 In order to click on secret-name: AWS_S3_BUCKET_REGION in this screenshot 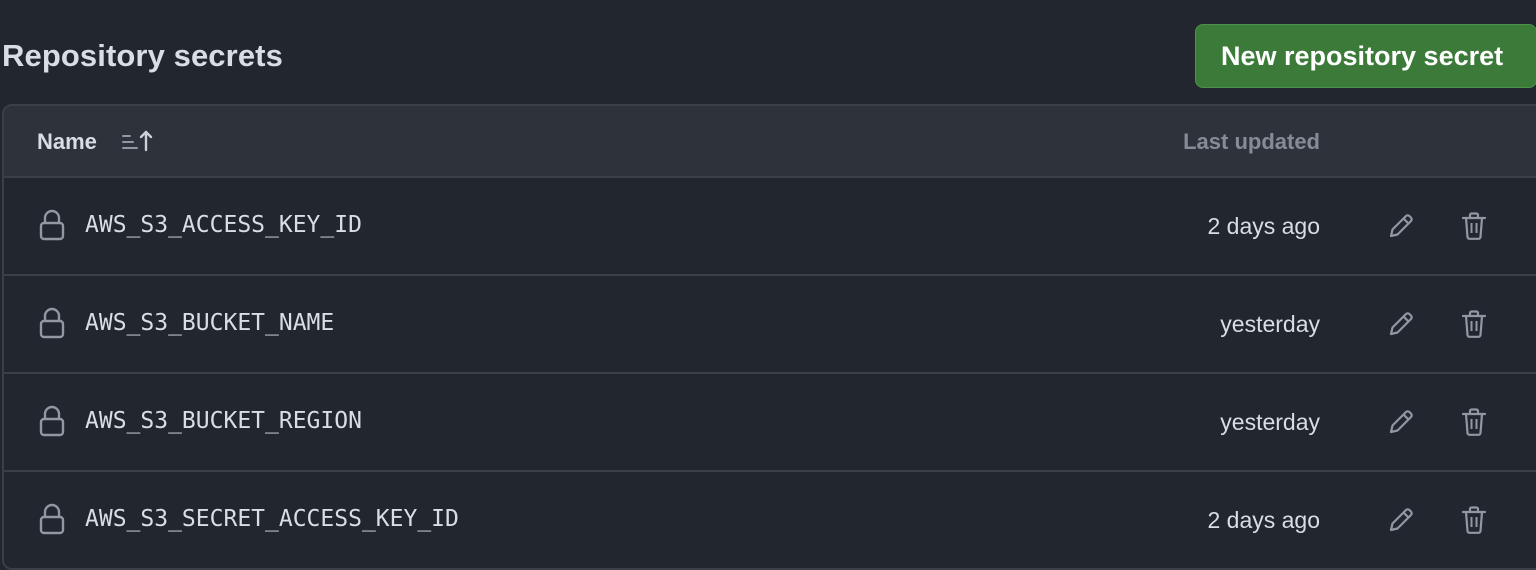, I will do `click(223, 421)`.